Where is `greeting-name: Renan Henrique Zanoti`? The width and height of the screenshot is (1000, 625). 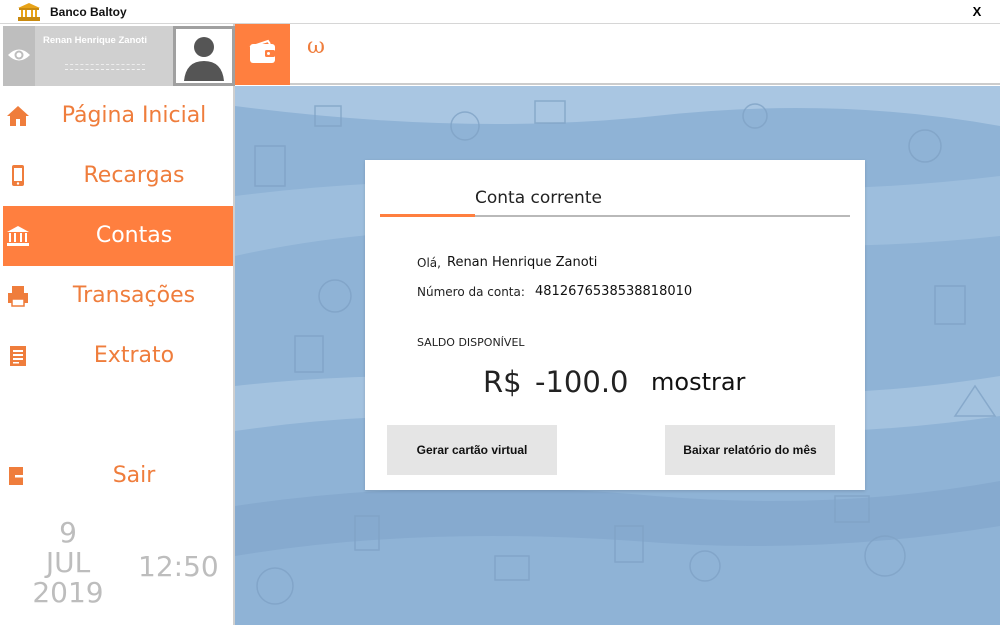
greeting-name: Renan Henrique Zanoti is located at coordinates (522, 262).